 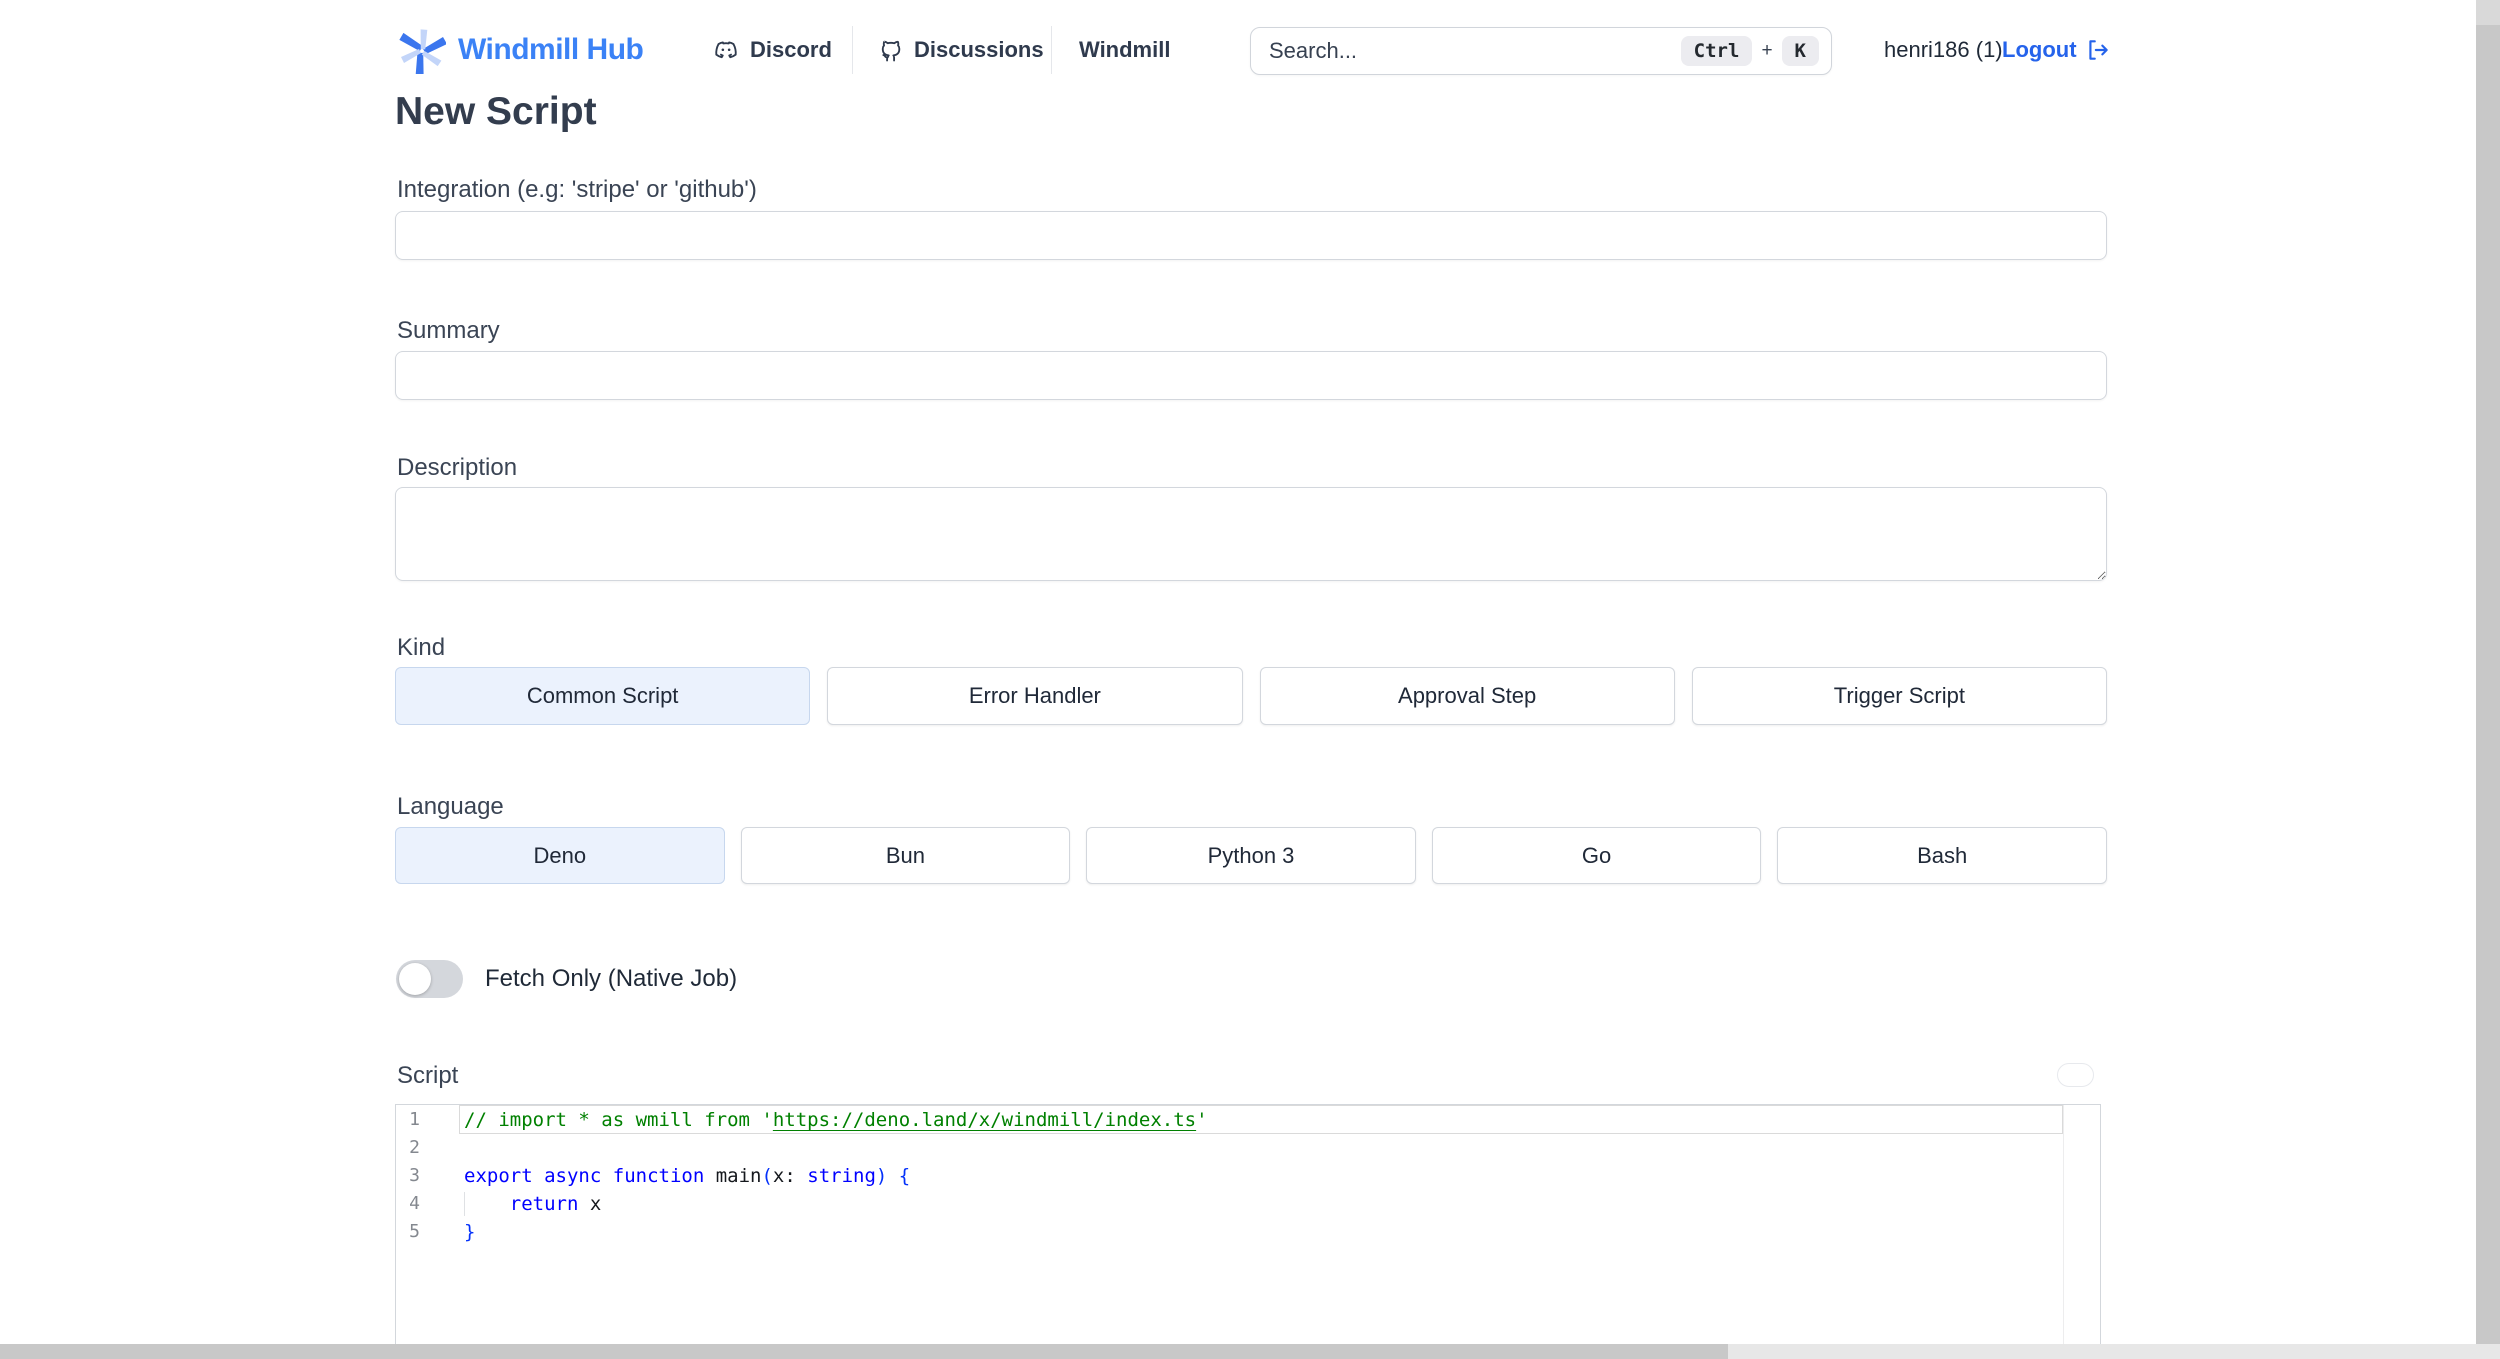 I want to click on language-python3-button: Python 3, so click(x=1251, y=855).